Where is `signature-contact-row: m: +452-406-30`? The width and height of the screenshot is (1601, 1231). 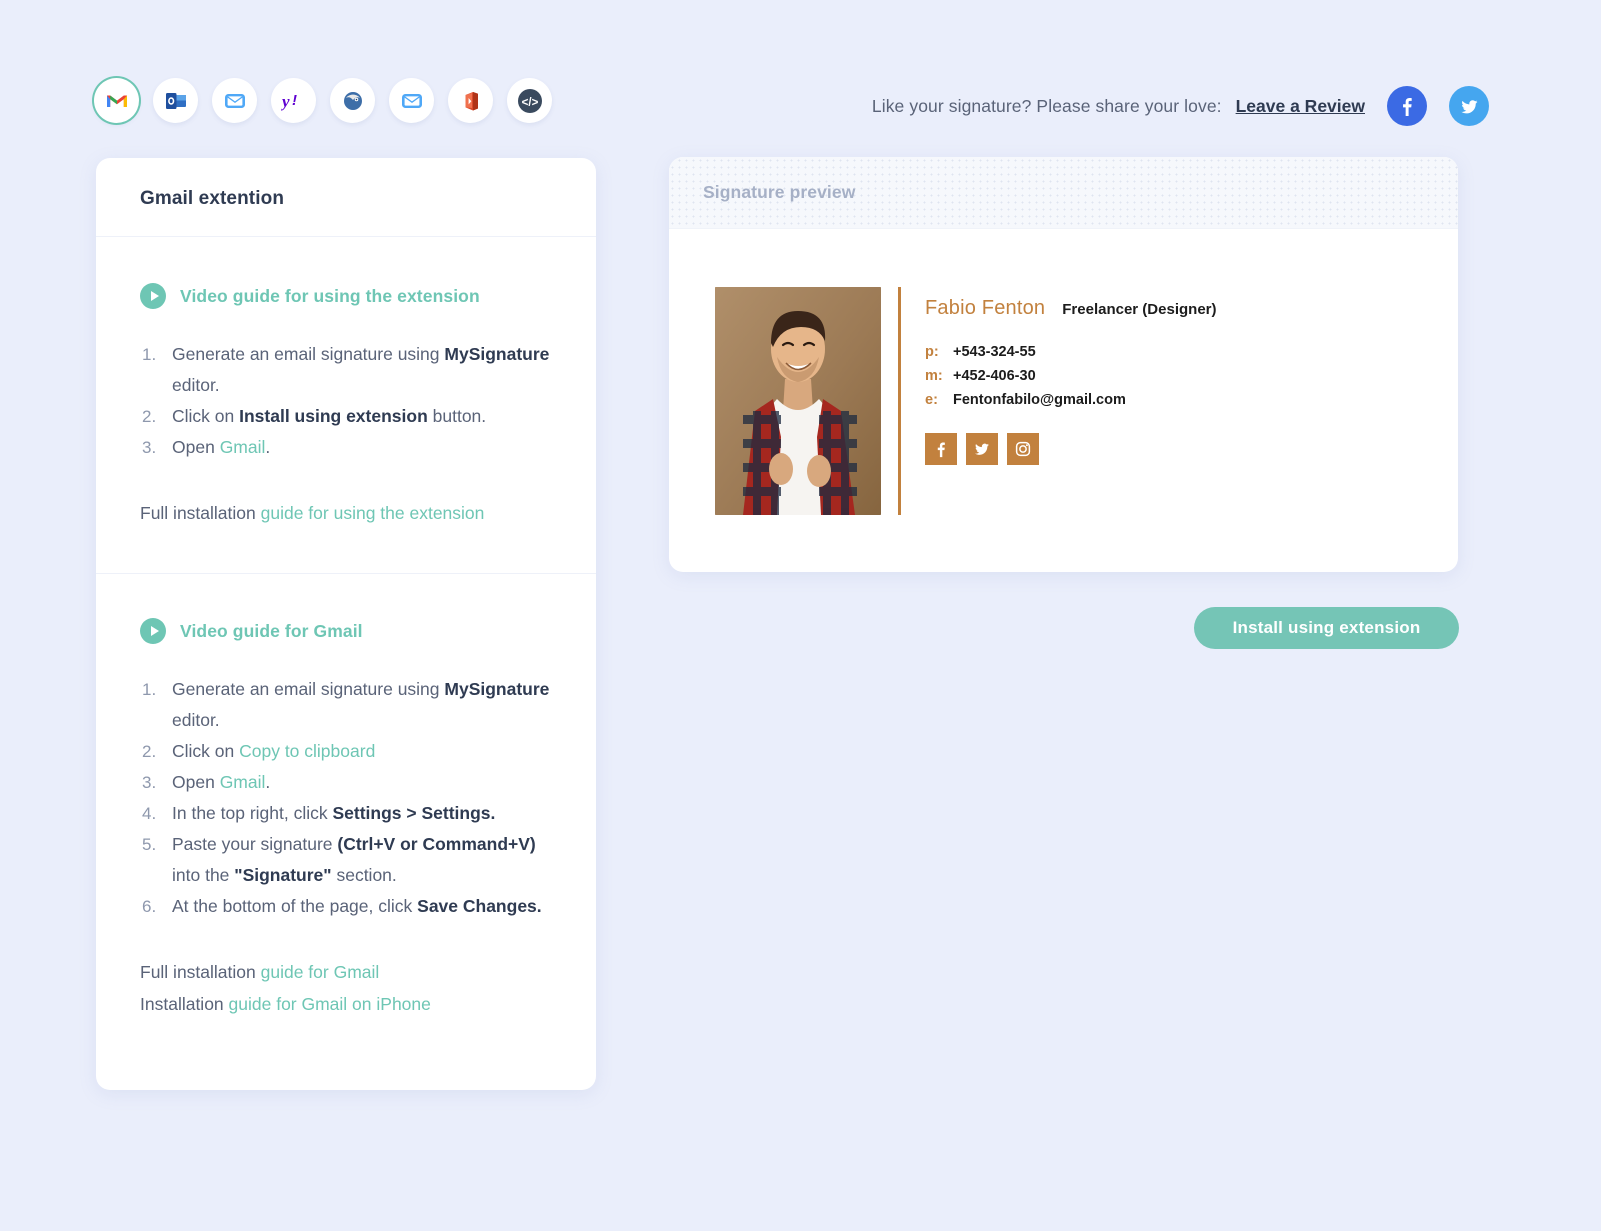 signature-contact-row: m: +452-406-30 is located at coordinates (1071, 376).